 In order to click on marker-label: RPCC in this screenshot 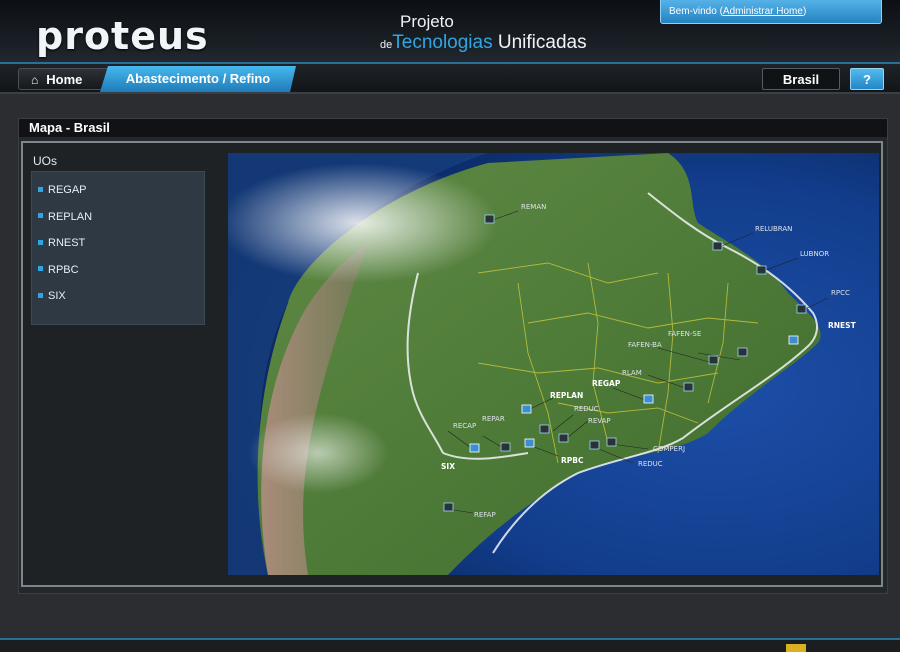, I will do `click(840, 293)`.